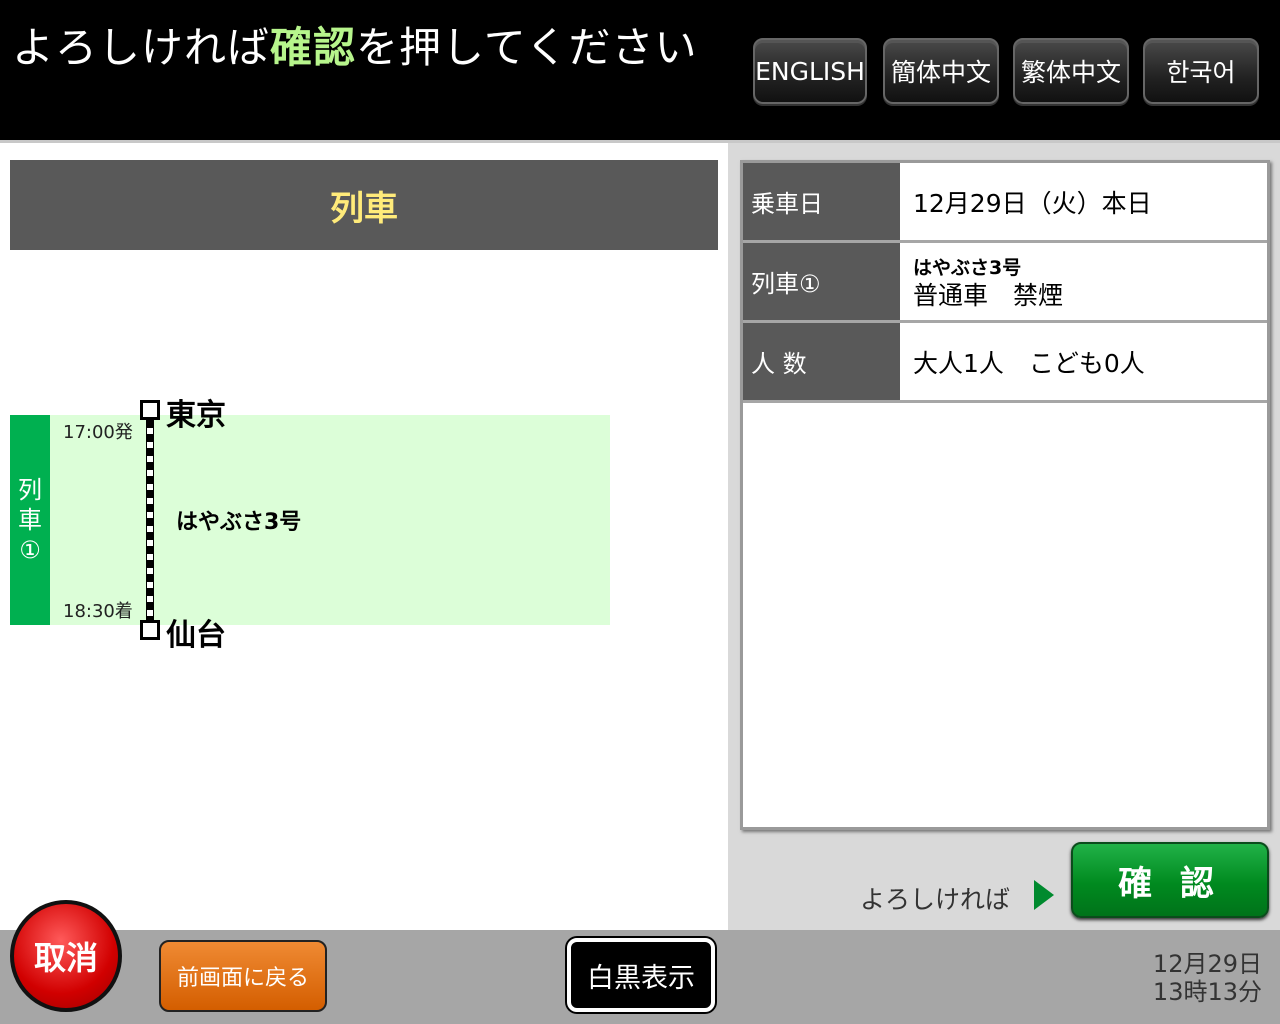 The height and width of the screenshot is (1024, 1280). What do you see at coordinates (1044, 895) in the screenshot?
I see `arrow-right-icon` at bounding box center [1044, 895].